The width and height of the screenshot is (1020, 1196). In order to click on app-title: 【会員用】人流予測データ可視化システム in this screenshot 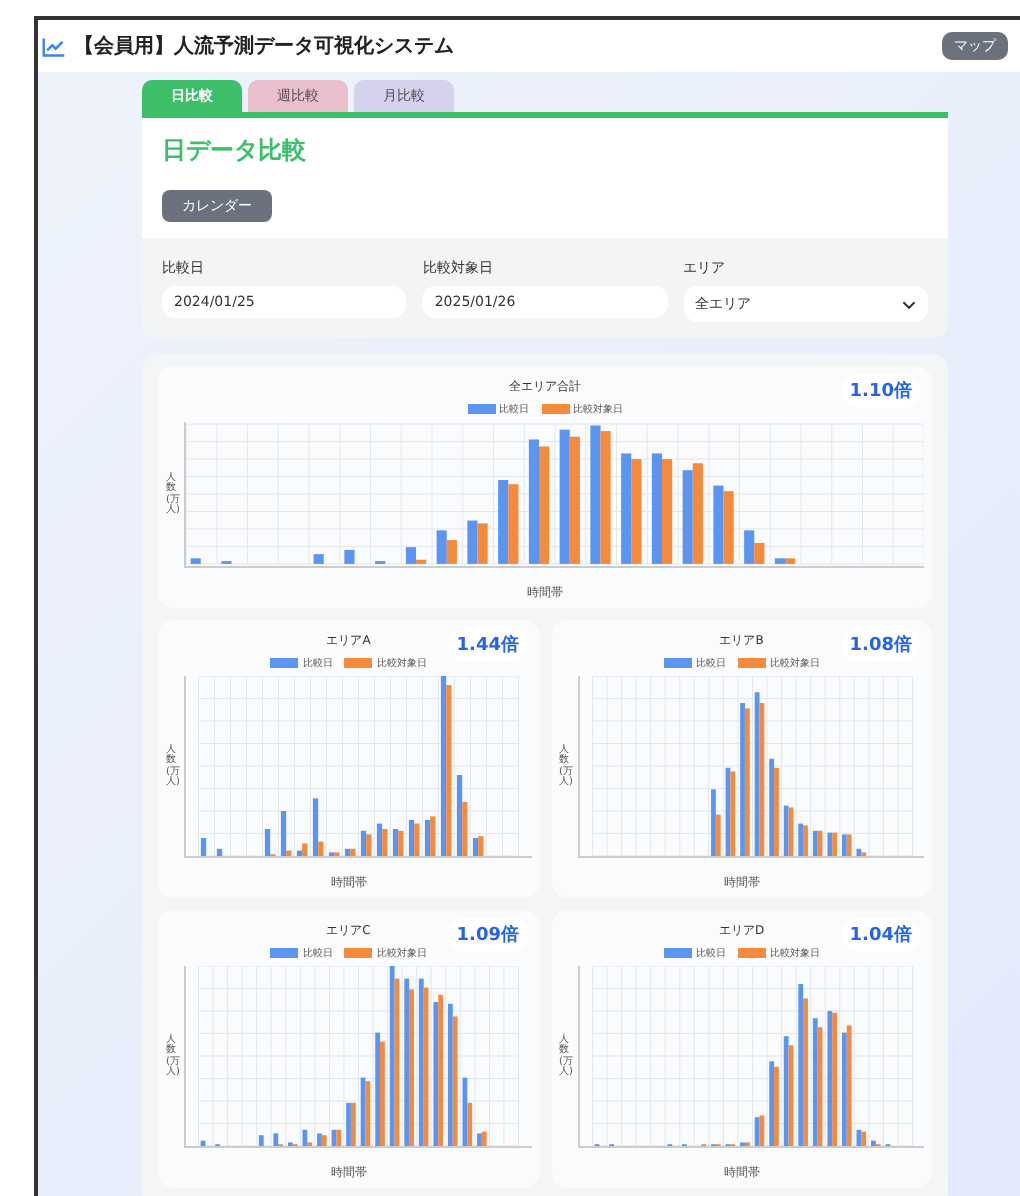, I will do `click(264, 46)`.